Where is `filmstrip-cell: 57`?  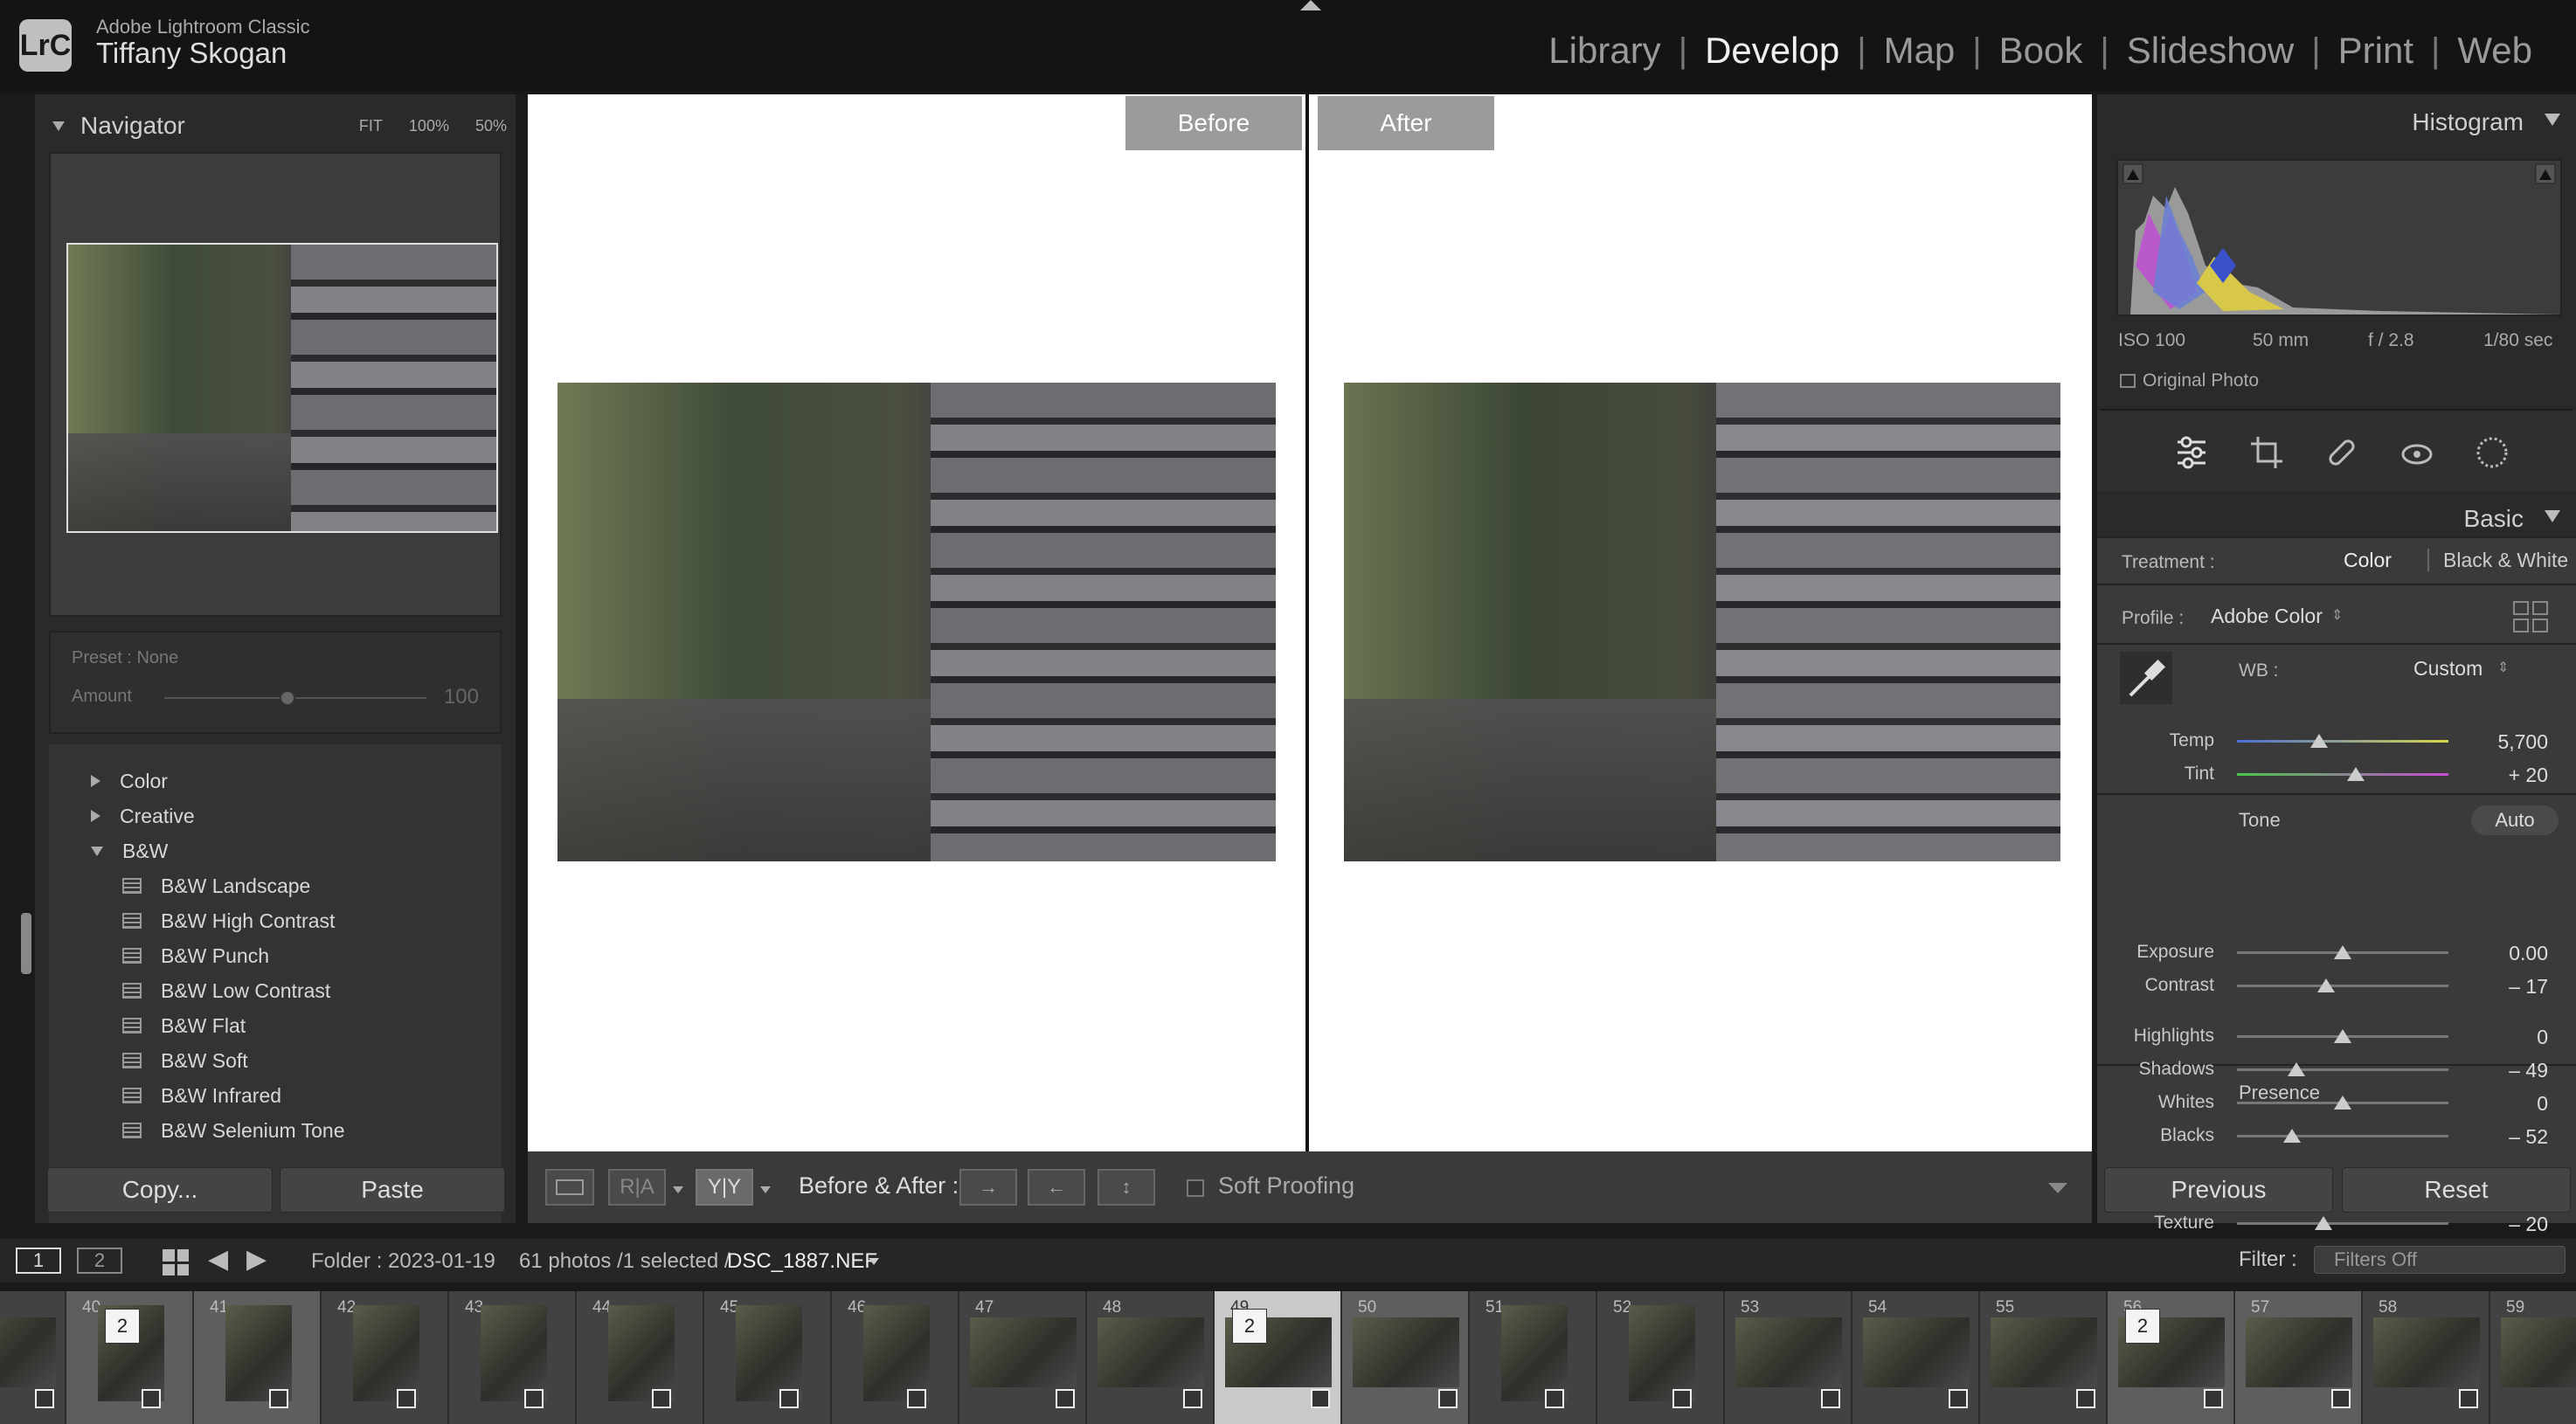 filmstrip-cell: 57 is located at coordinates (2299, 1357).